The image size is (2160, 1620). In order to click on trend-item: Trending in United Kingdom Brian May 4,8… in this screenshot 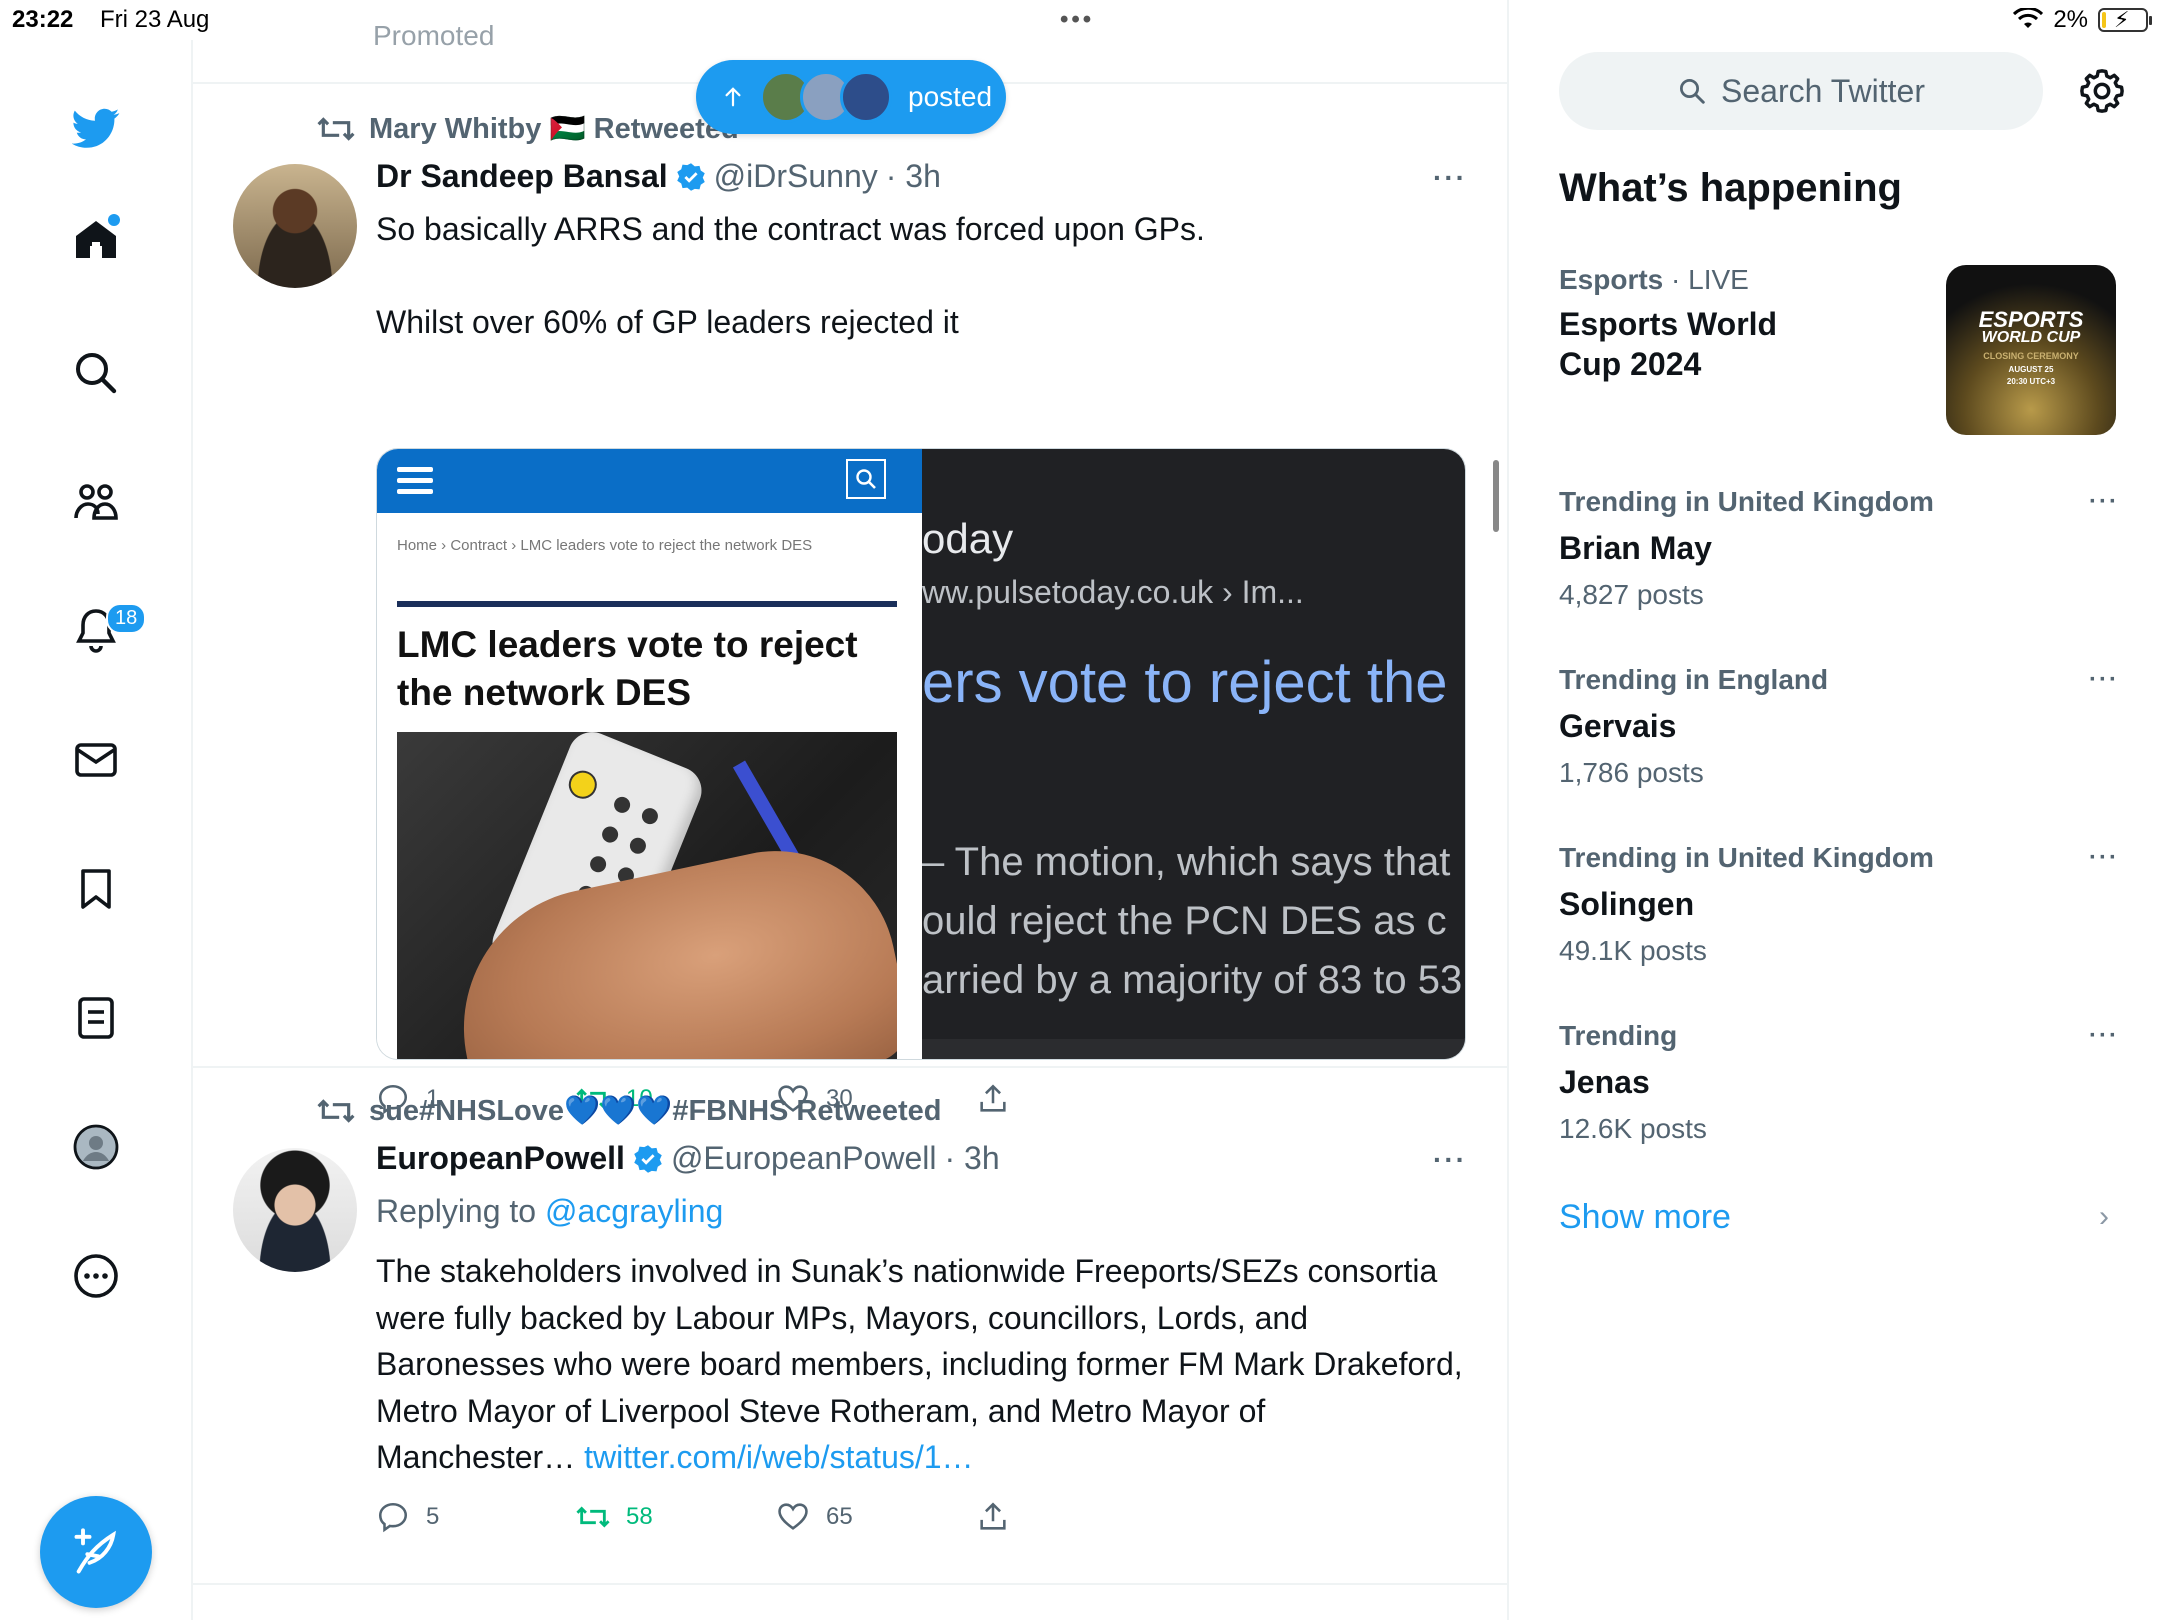, I will do `click(1839, 548)`.